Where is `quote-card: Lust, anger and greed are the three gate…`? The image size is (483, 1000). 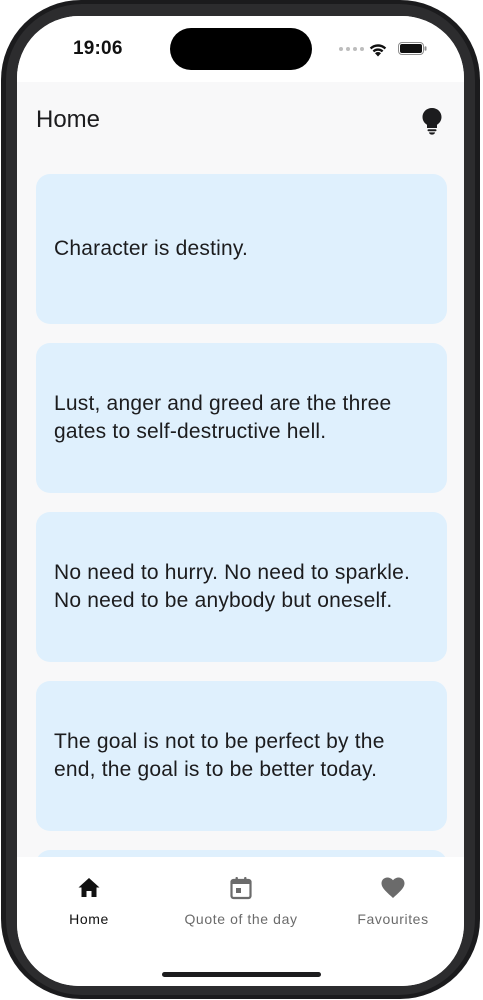
quote-card: Lust, anger and greed are the three gate… is located at coordinates (241, 418).